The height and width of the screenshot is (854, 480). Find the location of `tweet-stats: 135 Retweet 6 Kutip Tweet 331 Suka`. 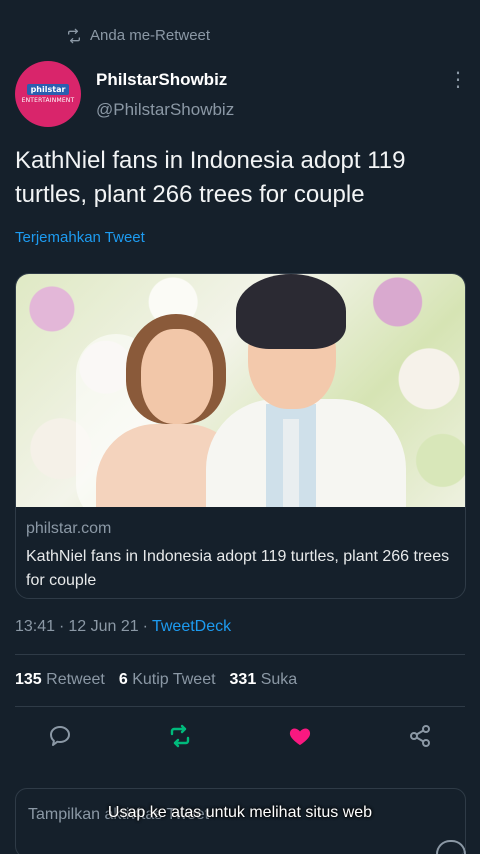

tweet-stats: 135 Retweet 6 Kutip Tweet 331 Suka is located at coordinates (156, 680).